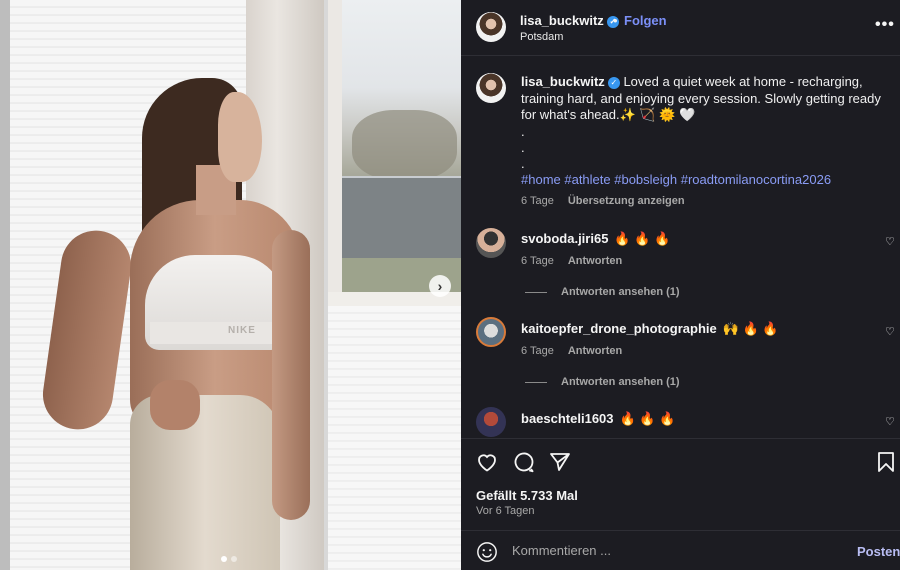 This screenshot has height=570, width=900. Describe the element at coordinates (886, 462) in the screenshot. I see `bookmark-icon` at that location.